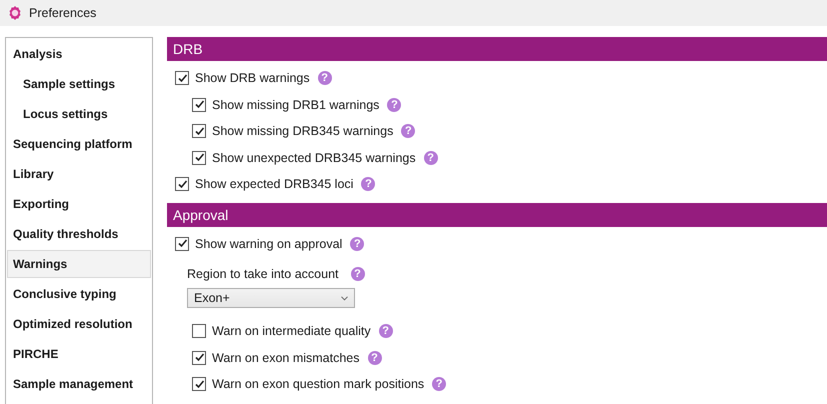 The image size is (827, 404). What do you see at coordinates (314, 157) in the screenshot?
I see `checkbox-label: Show unexpected DRB345 warnings` at bounding box center [314, 157].